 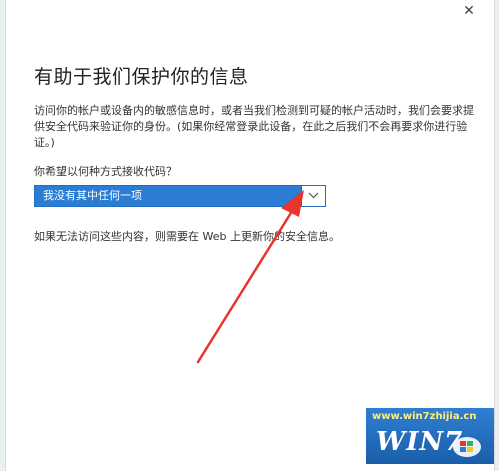 What do you see at coordinates (420, 442) in the screenshot?
I see `watermark-brand: WIN7` at bounding box center [420, 442].